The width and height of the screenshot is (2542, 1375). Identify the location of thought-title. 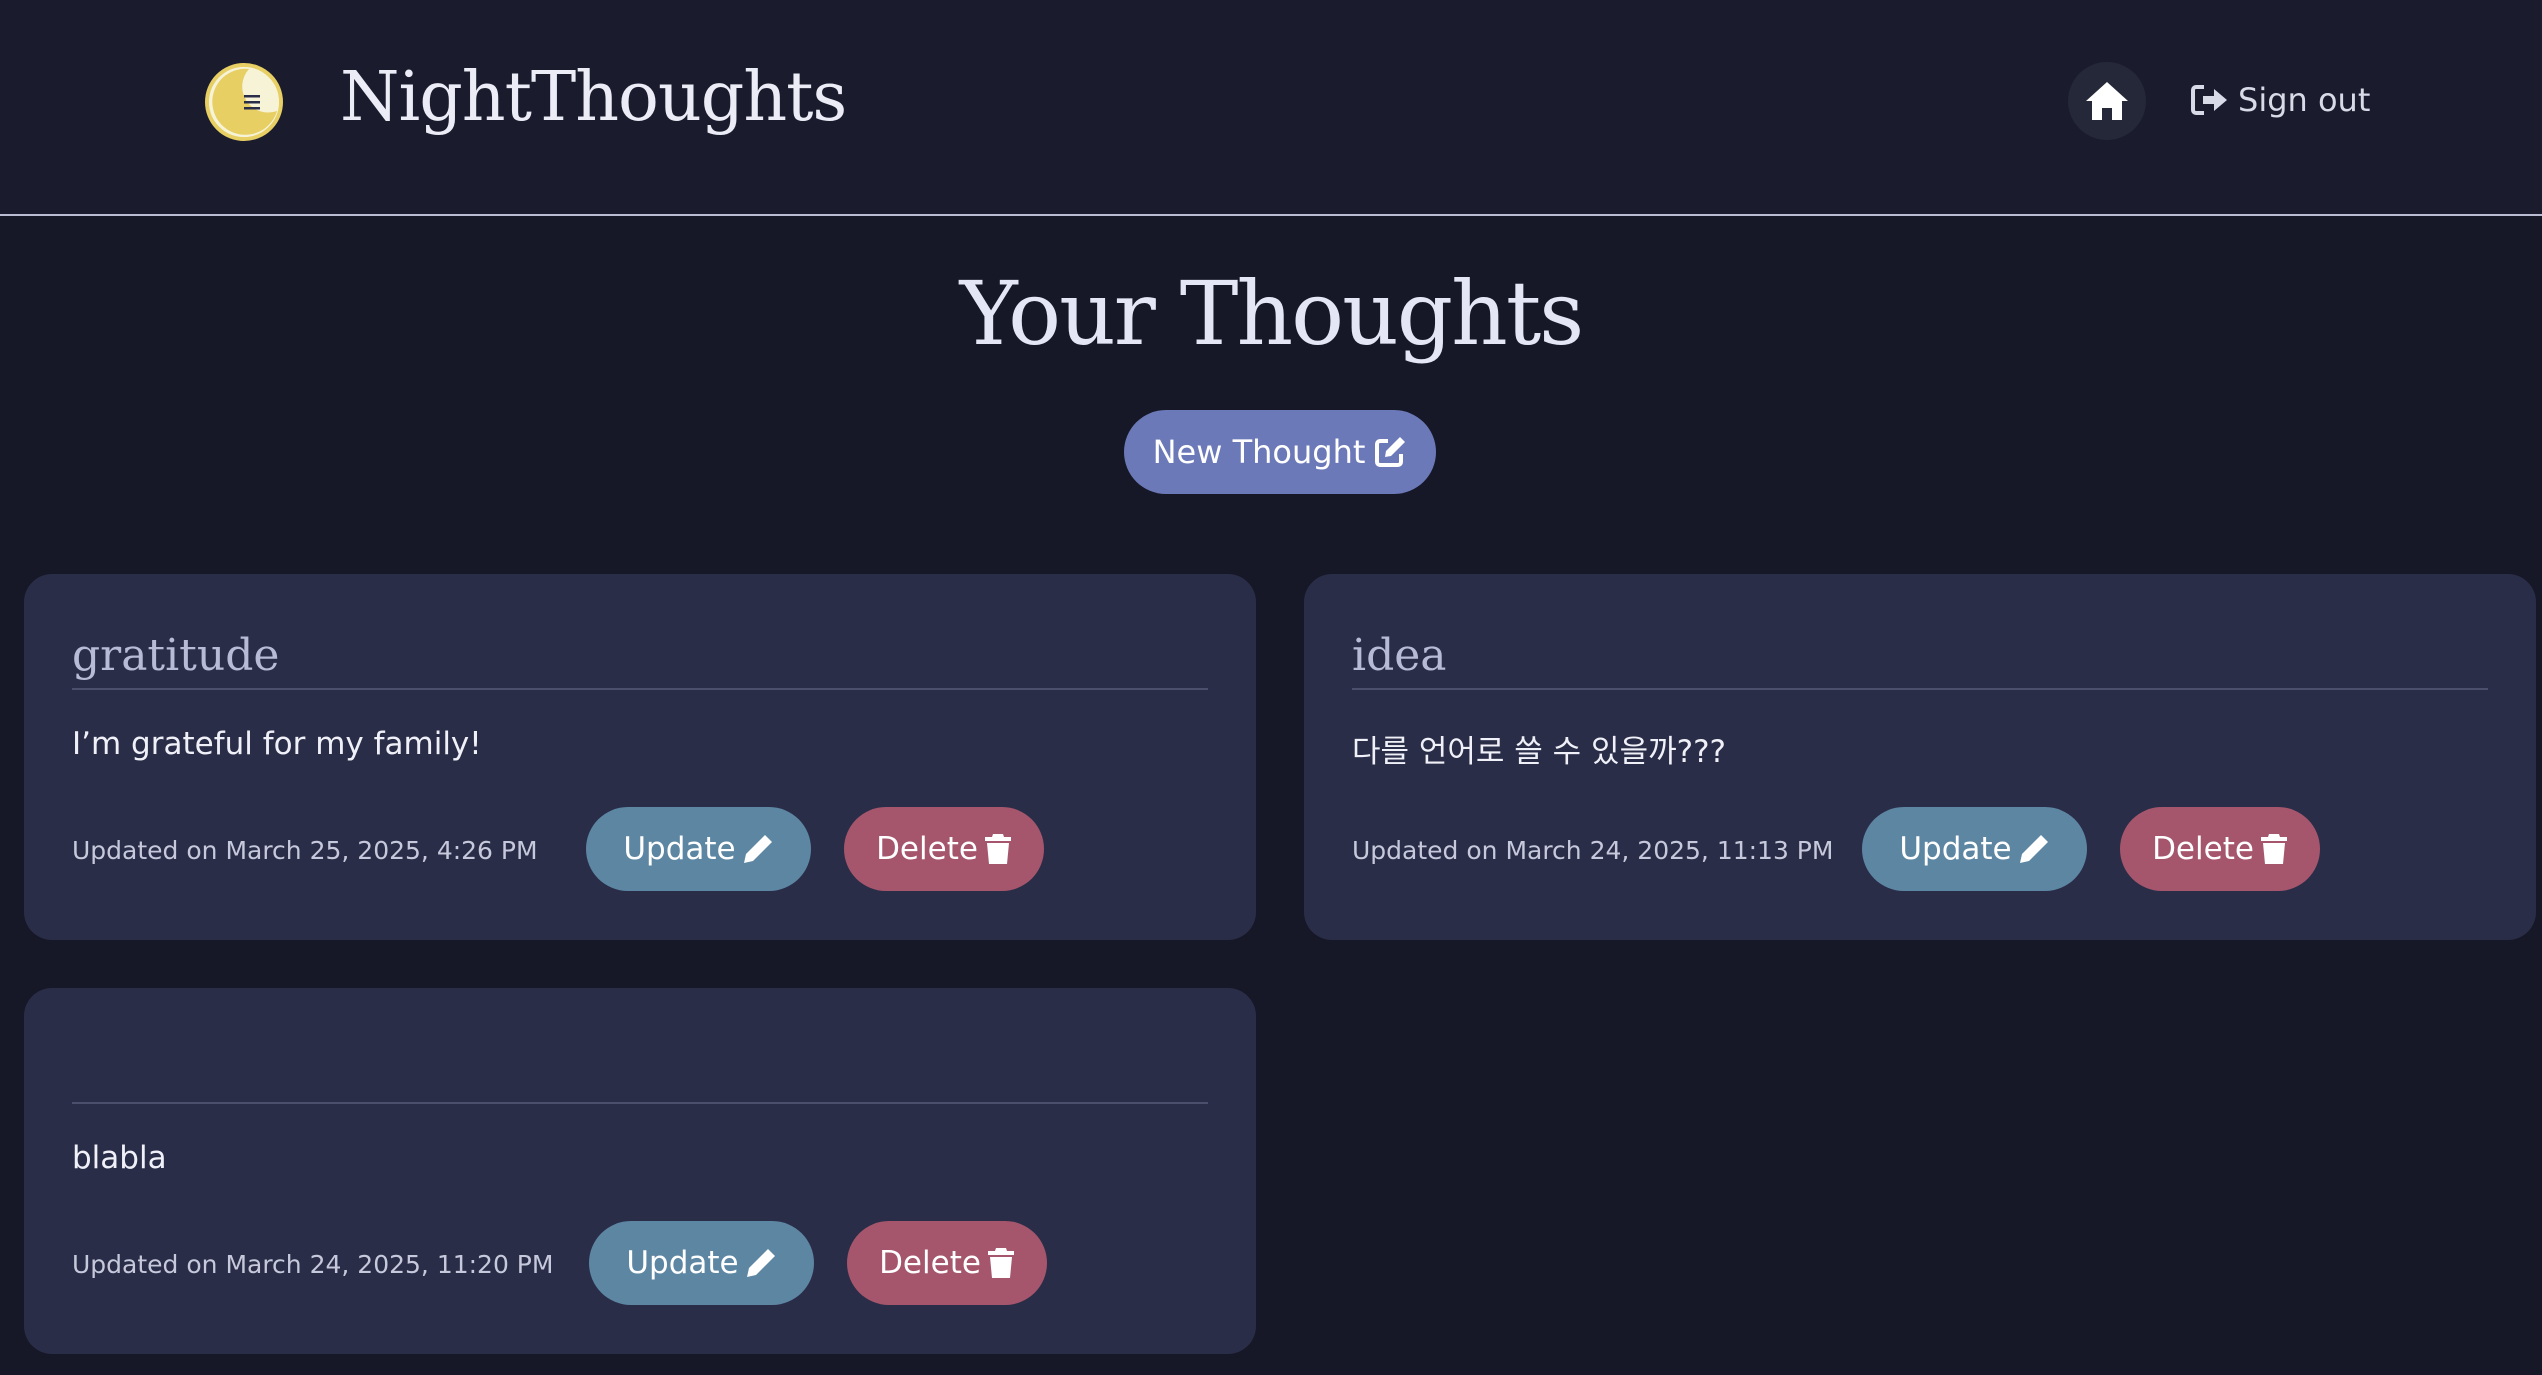
(640, 1077).